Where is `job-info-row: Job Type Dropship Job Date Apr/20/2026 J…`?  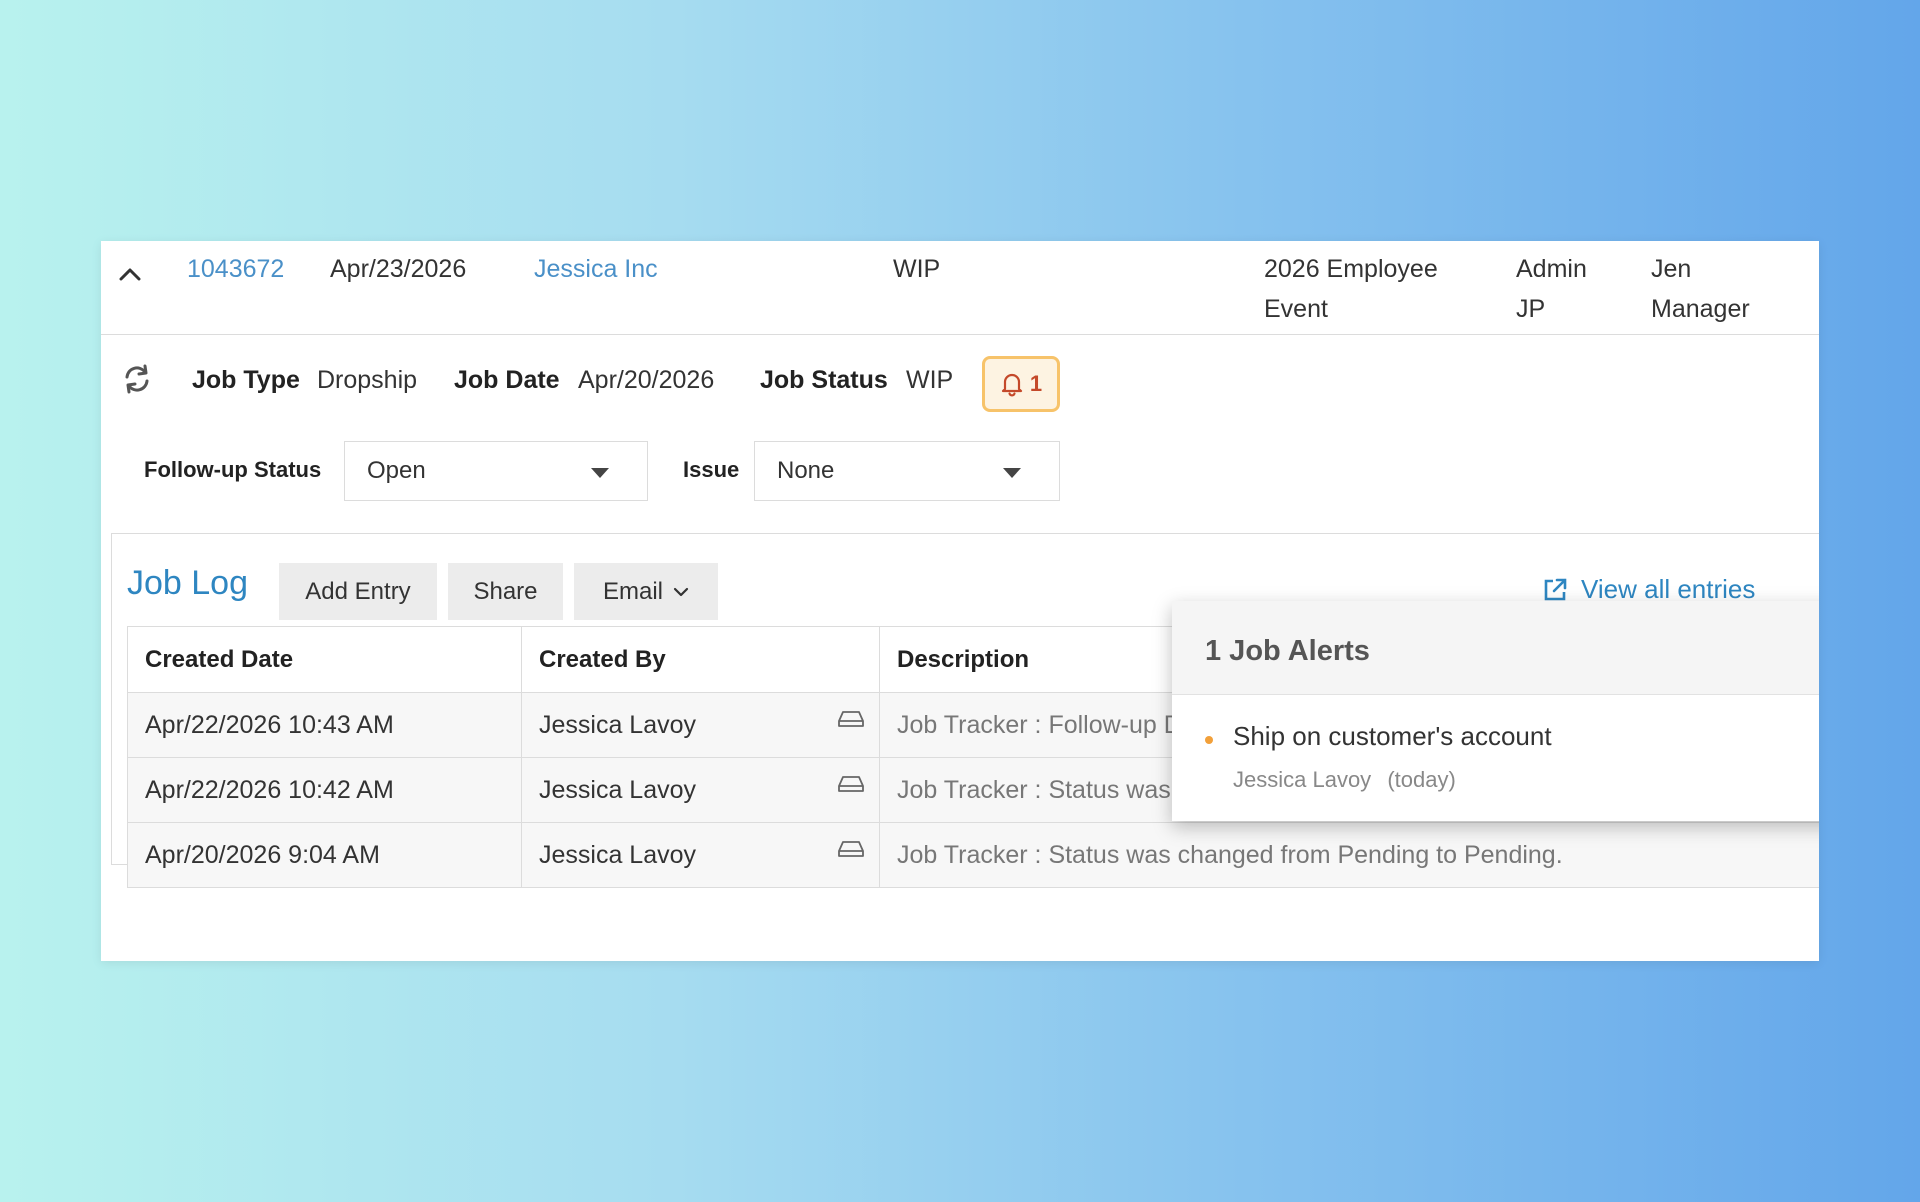
job-info-row: Job Type Dropship Job Date Apr/20/2026 J… is located at coordinates (960, 384).